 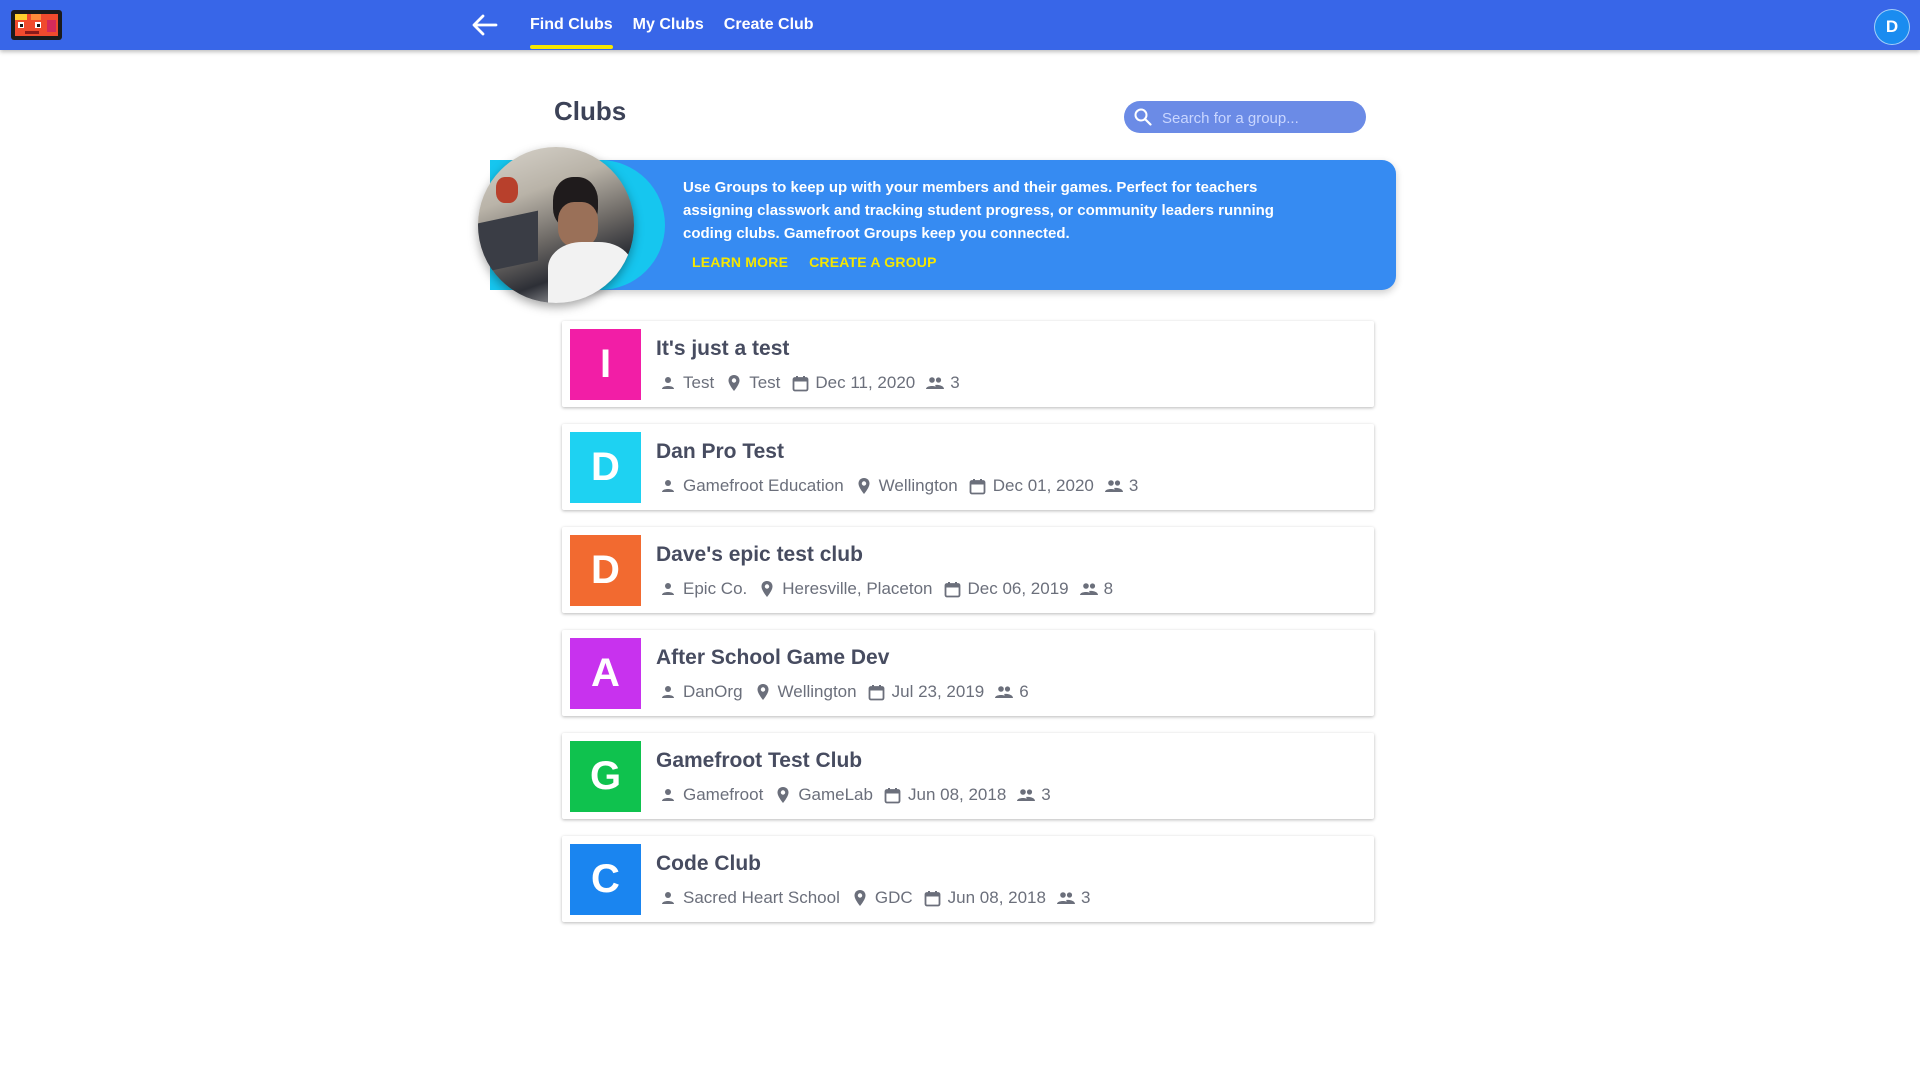 I want to click on club-owner: Sacred Heart School, so click(x=761, y=897).